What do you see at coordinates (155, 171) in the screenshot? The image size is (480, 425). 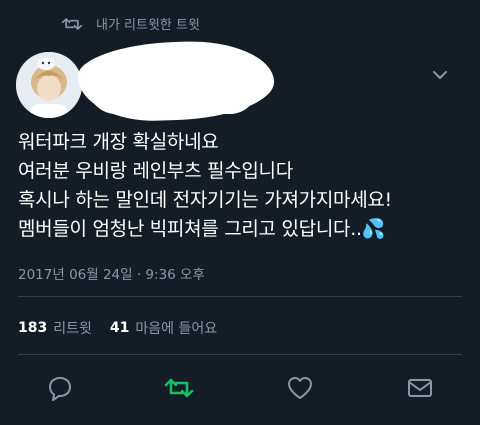 I see `tweet-line: 여러분 우비랑 레인부츠 필수입니다` at bounding box center [155, 171].